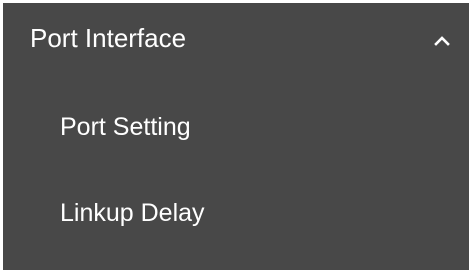  What do you see at coordinates (125, 127) in the screenshot?
I see `menu-item-label: Port Setting` at bounding box center [125, 127].